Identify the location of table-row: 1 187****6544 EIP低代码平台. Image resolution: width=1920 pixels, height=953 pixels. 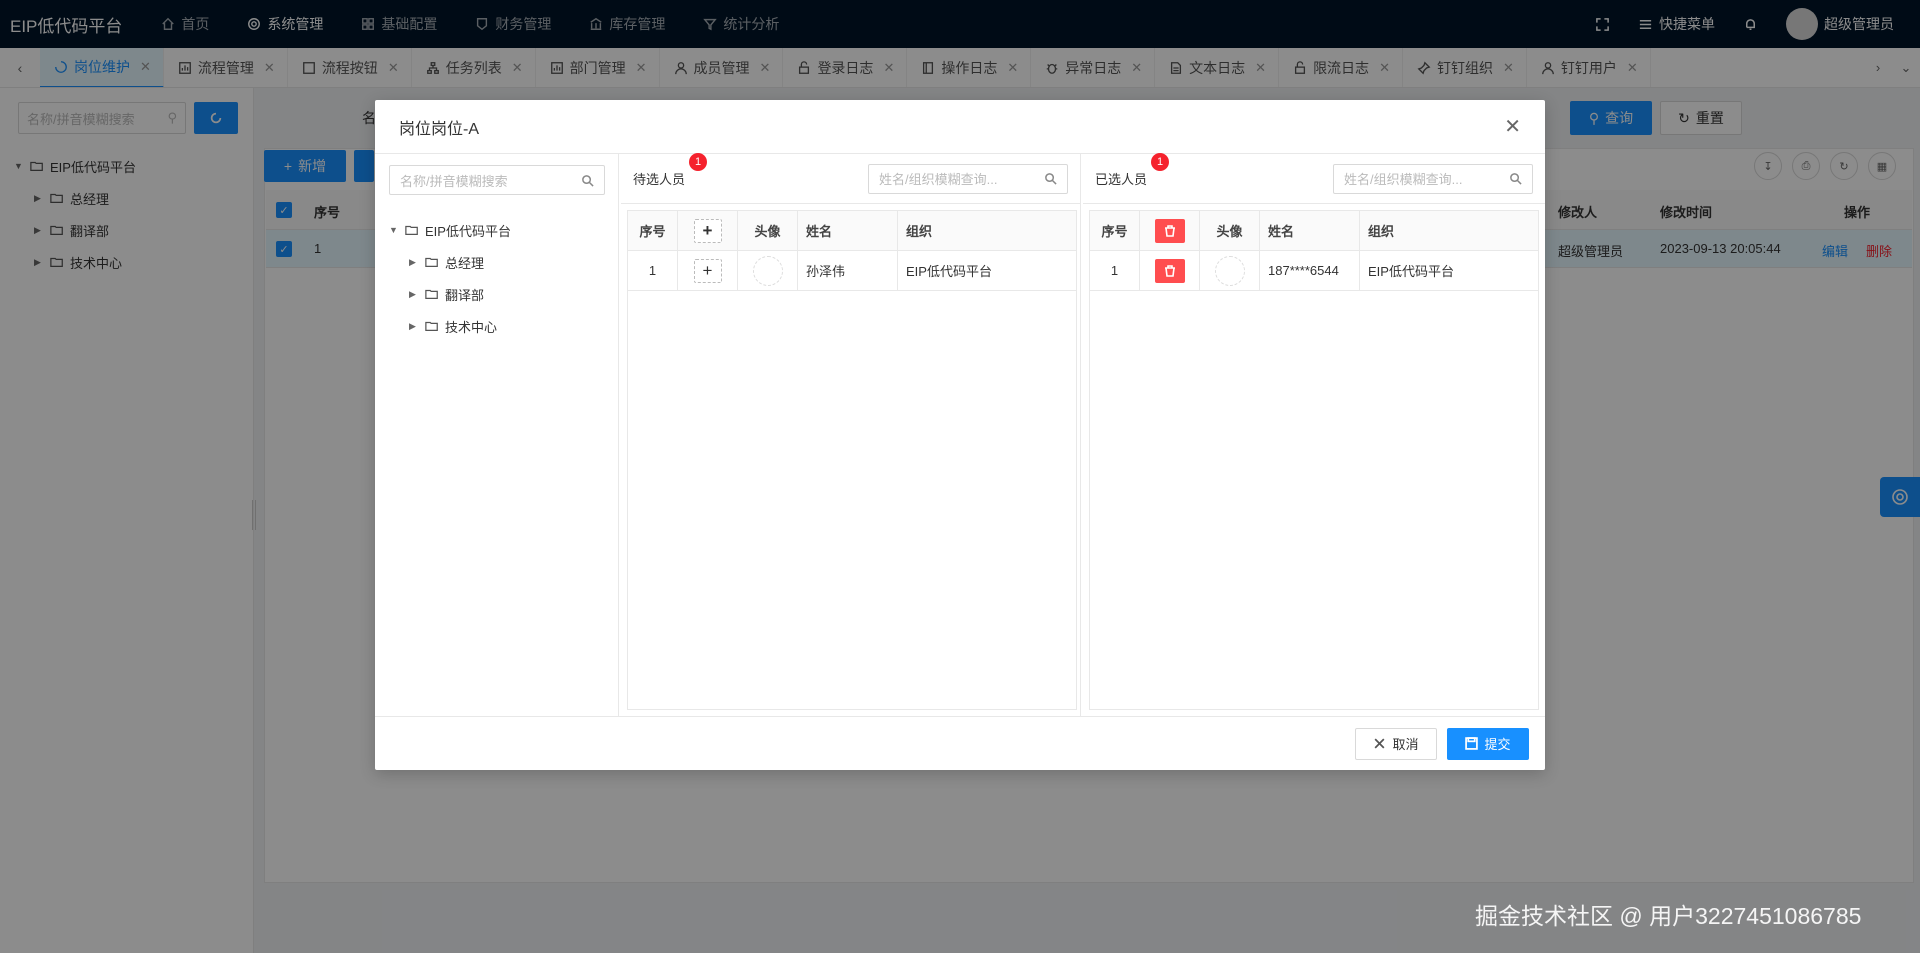
(1314, 271).